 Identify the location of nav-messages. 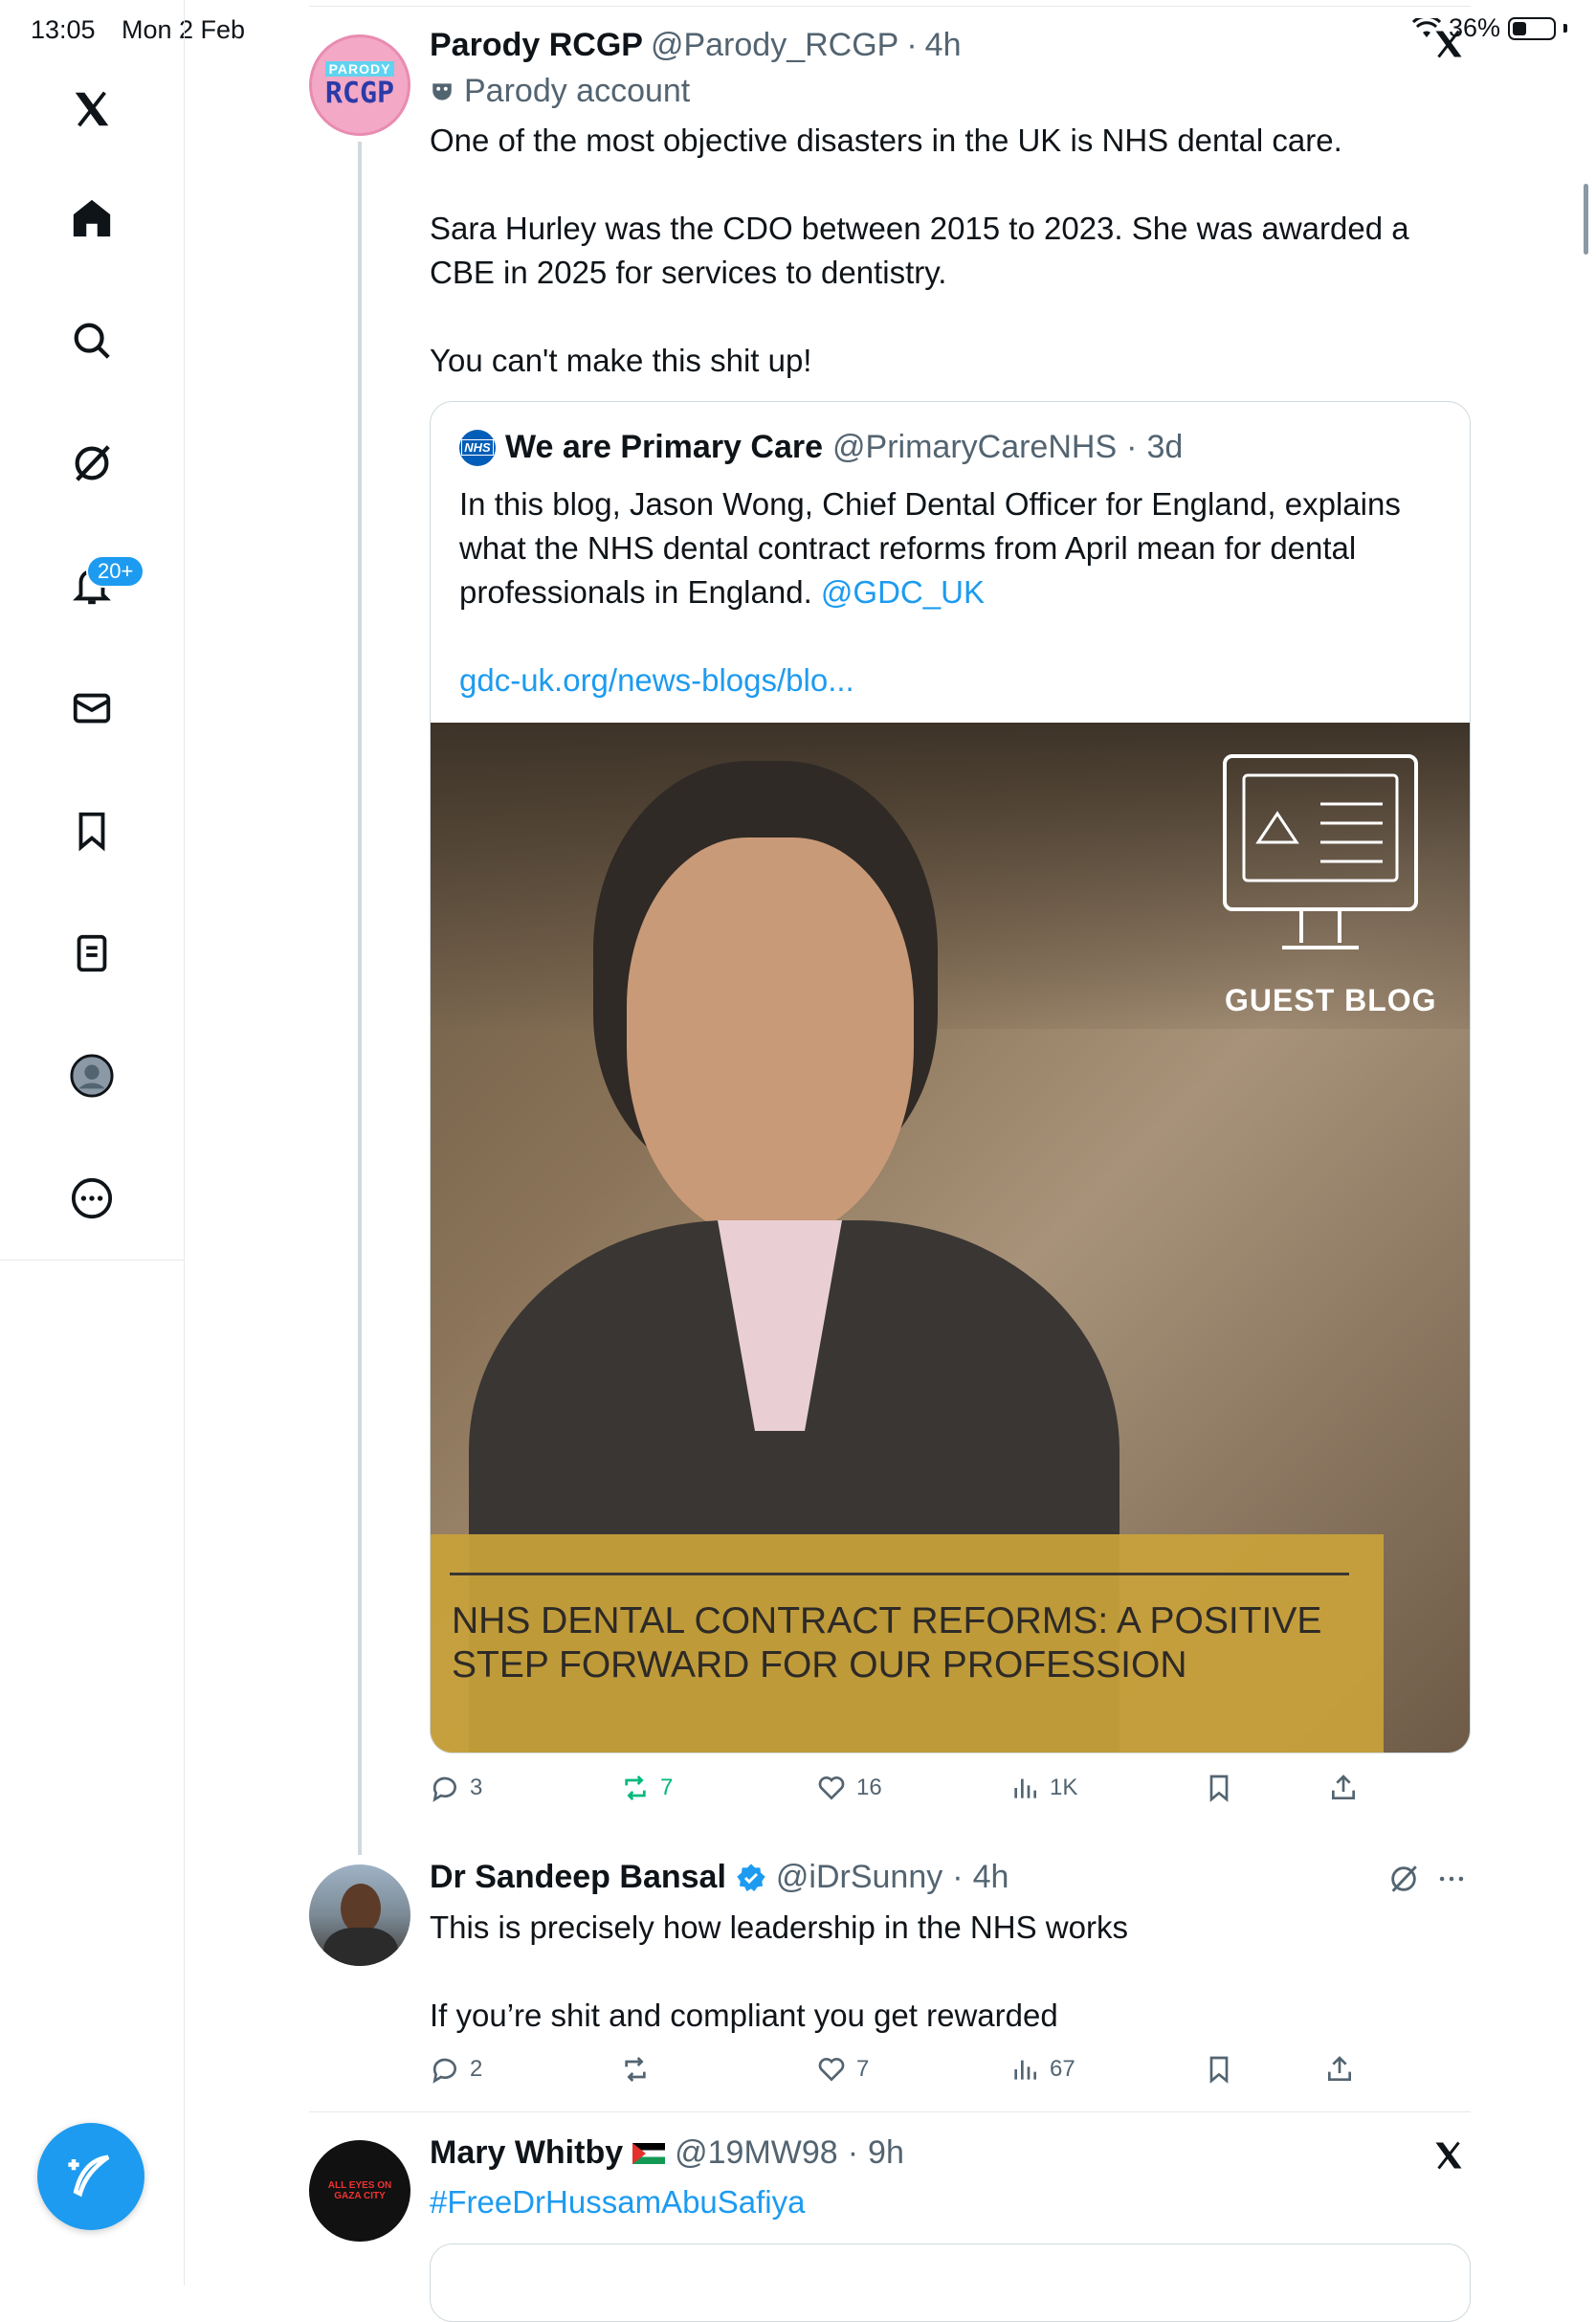
(92, 709).